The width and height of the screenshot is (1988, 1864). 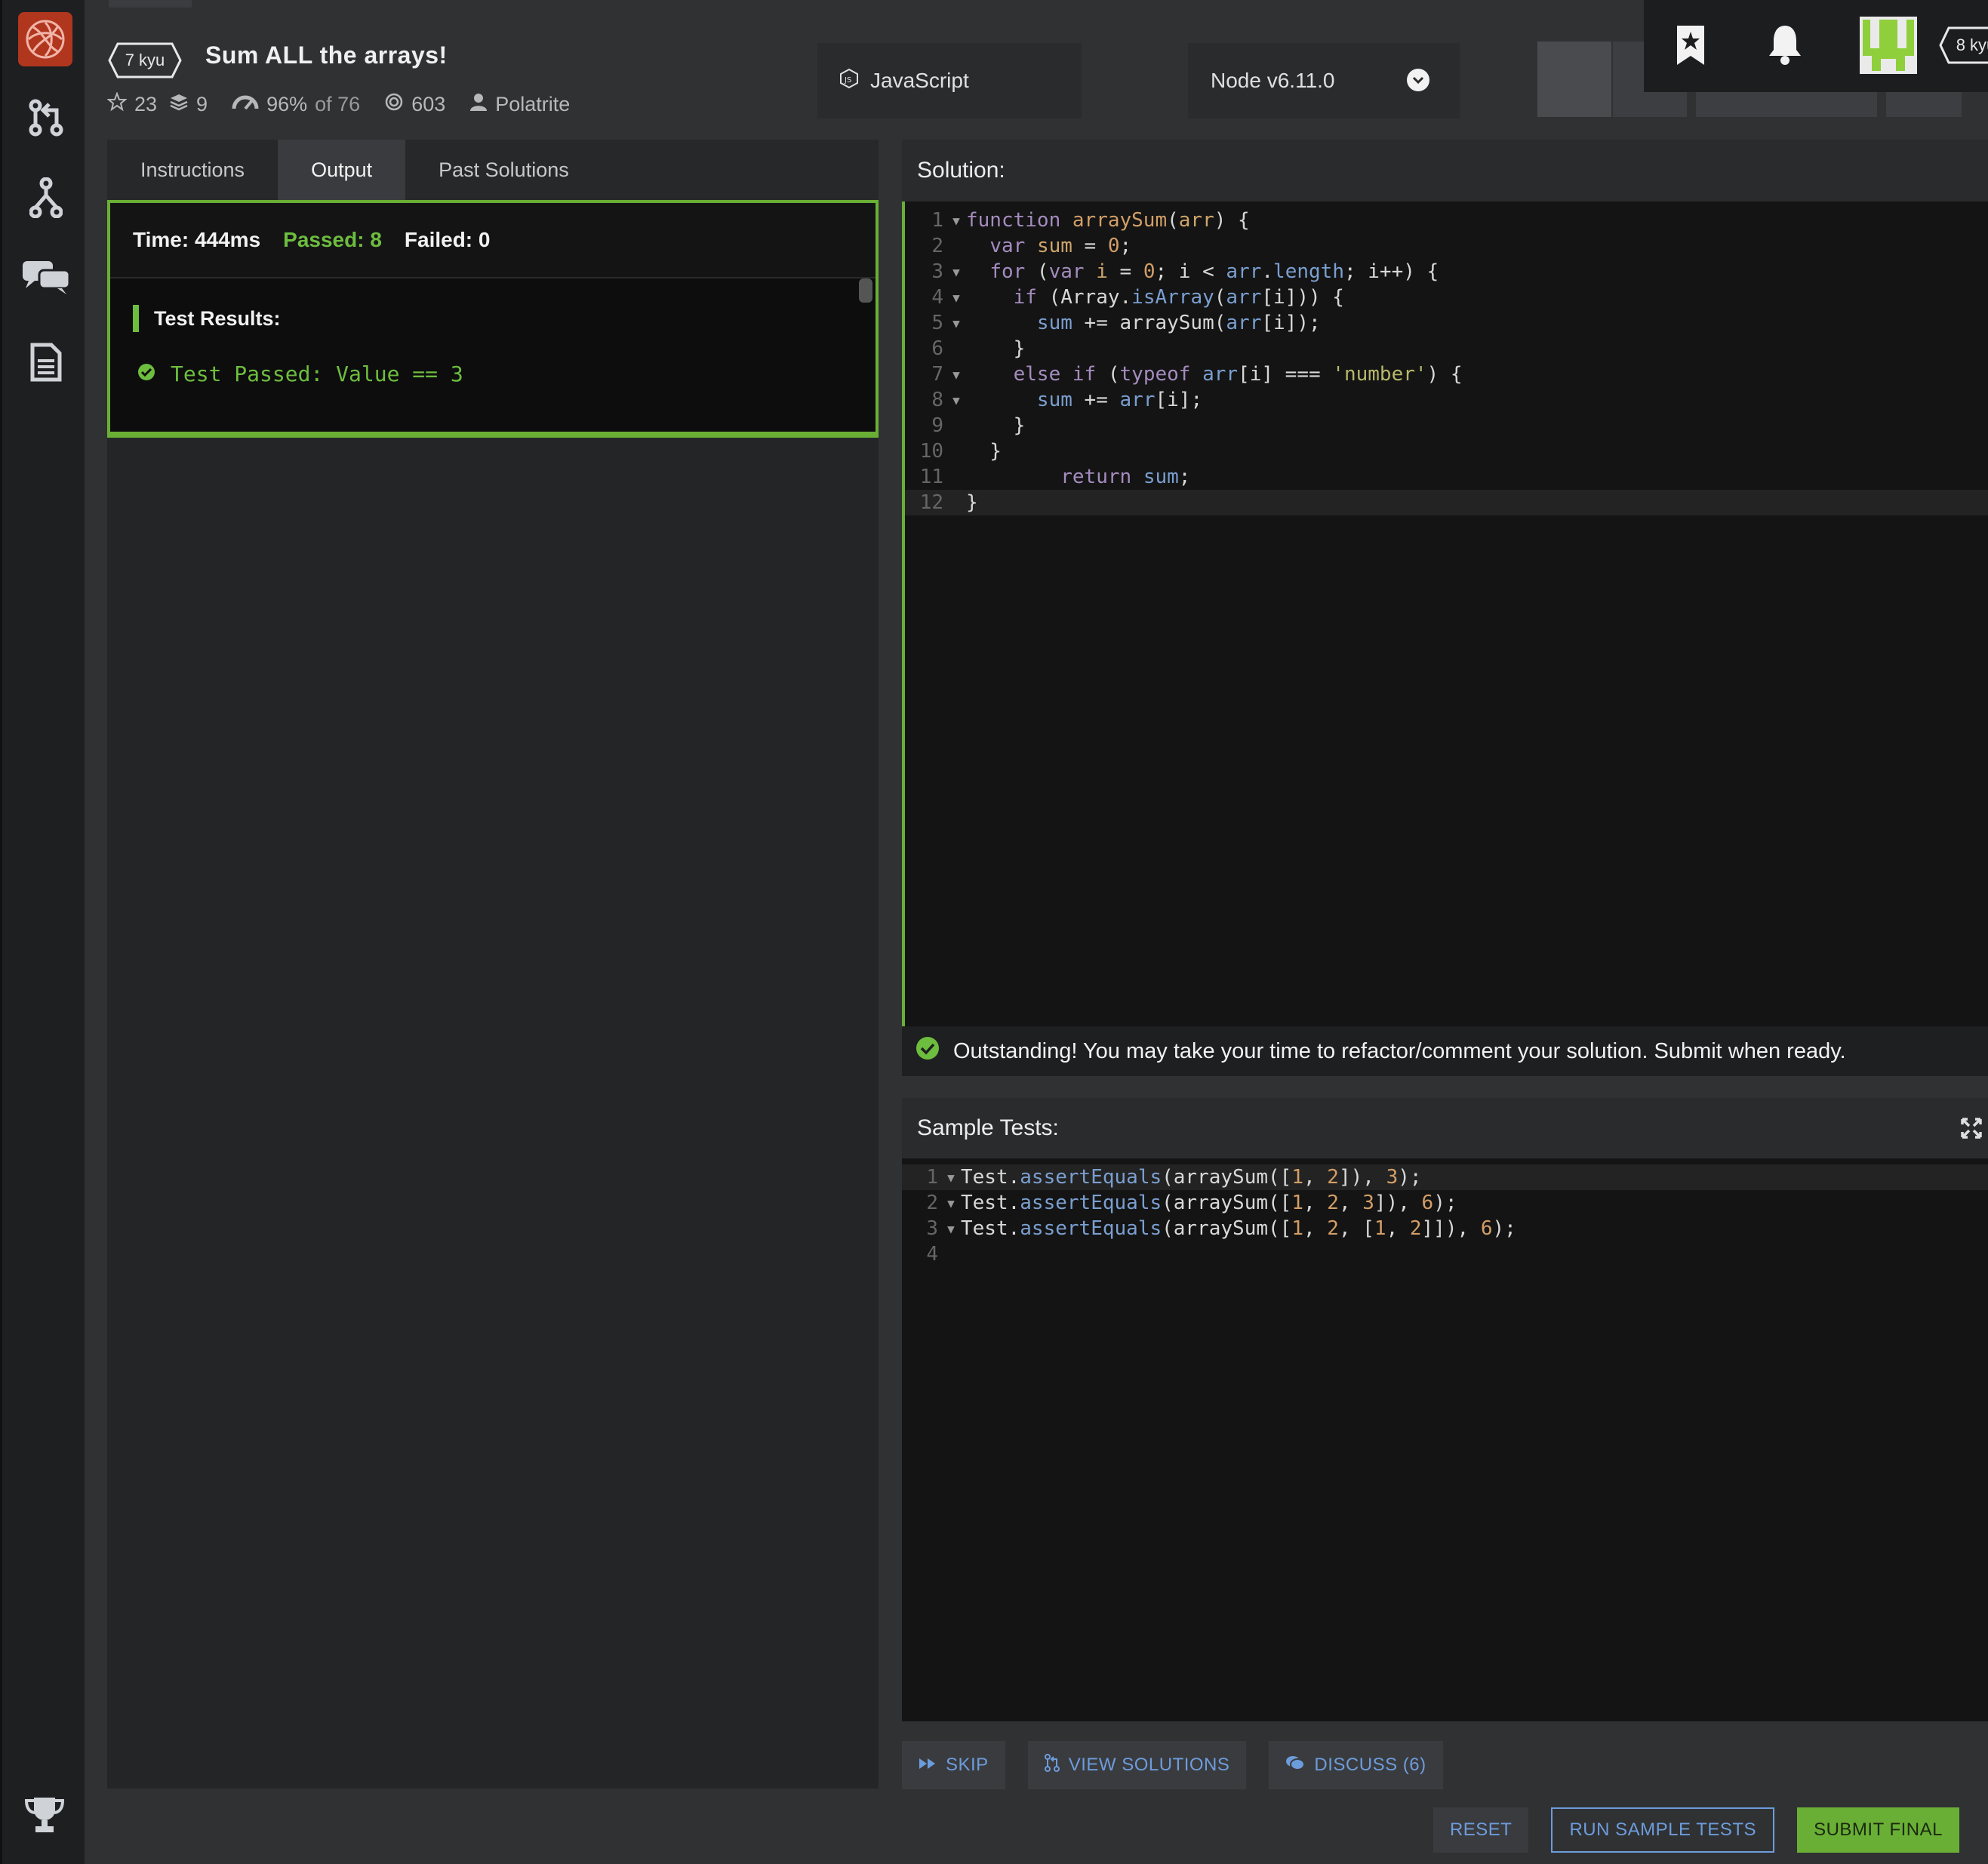 What do you see at coordinates (928, 1051) in the screenshot?
I see `check-circle-icon` at bounding box center [928, 1051].